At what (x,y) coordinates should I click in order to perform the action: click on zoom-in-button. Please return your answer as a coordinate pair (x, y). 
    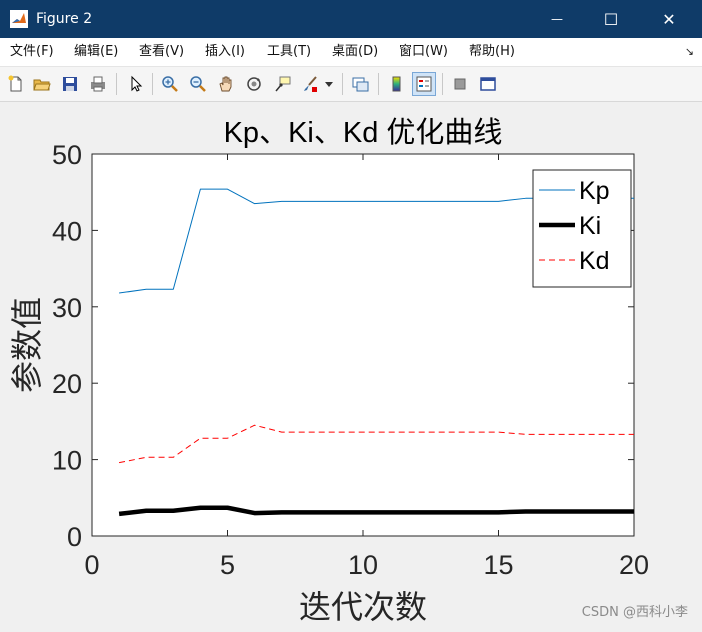
    Looking at the image, I should click on (170, 84).